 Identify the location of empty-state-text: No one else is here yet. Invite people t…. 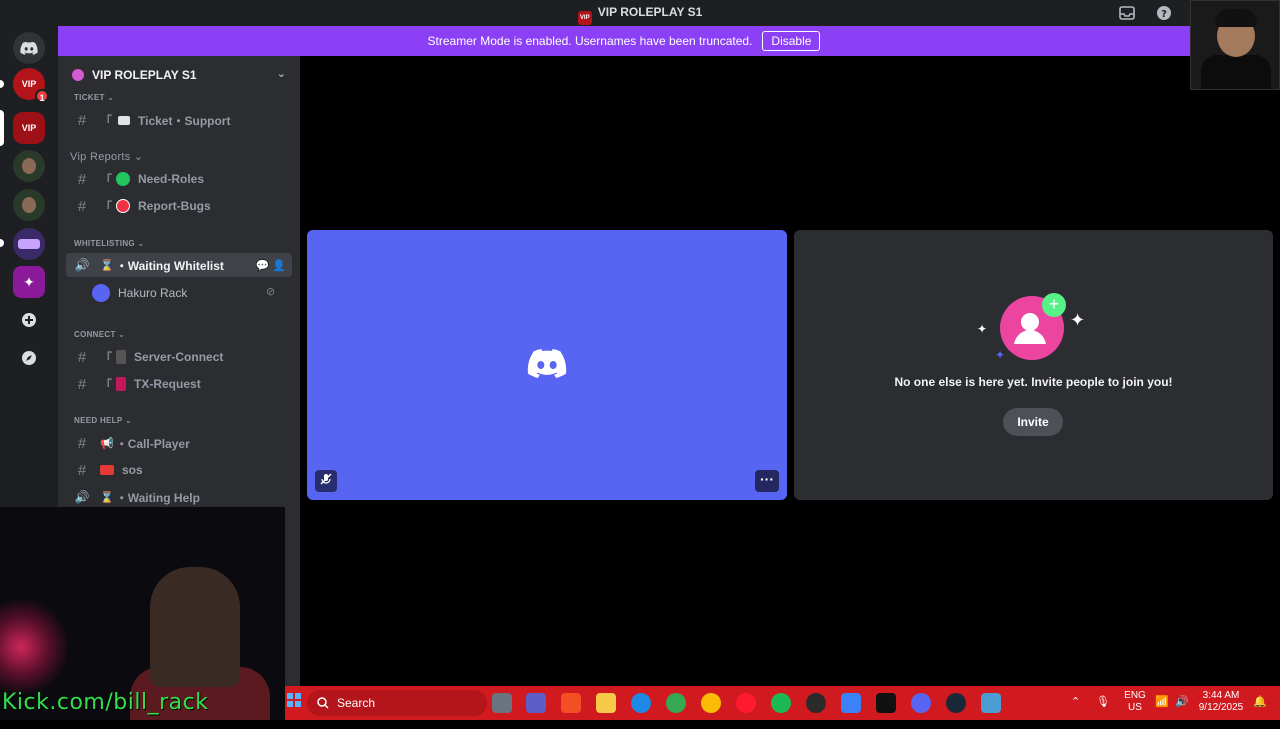
(1033, 382).